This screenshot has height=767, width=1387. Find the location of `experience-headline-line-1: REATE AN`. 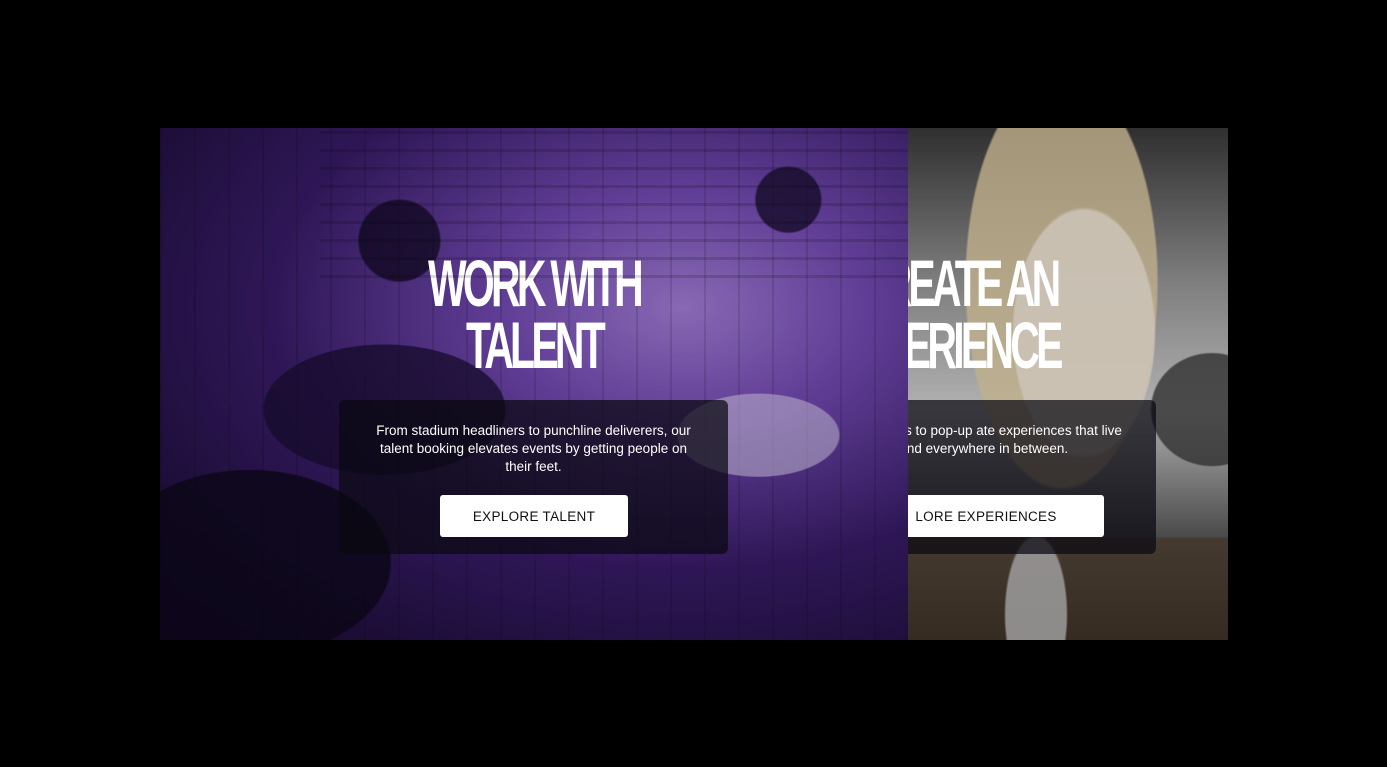

experience-headline-line-1: REATE AN is located at coordinates (984, 283).